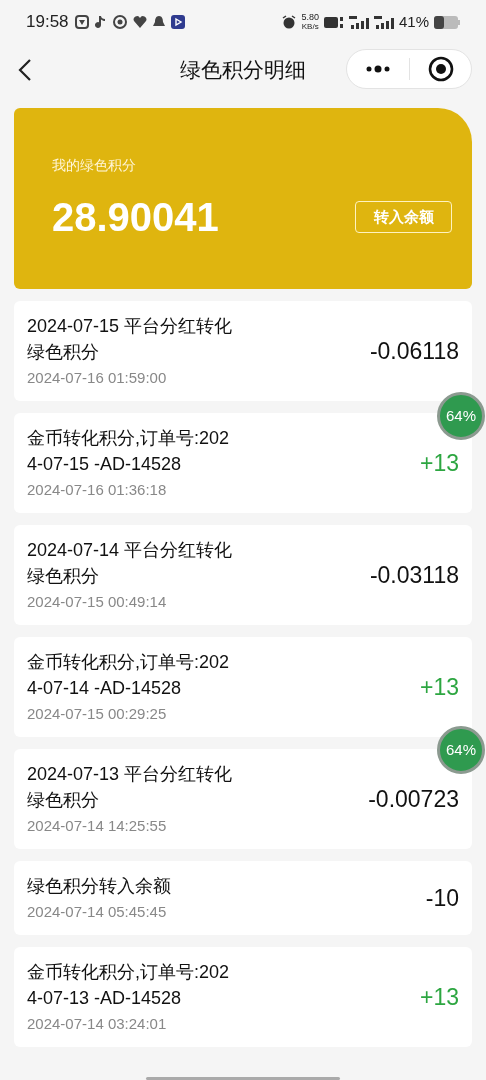 The width and height of the screenshot is (486, 1080). Describe the element at coordinates (97, 714) in the screenshot. I see `record-time: 2024-07-15 00:29:25` at that location.